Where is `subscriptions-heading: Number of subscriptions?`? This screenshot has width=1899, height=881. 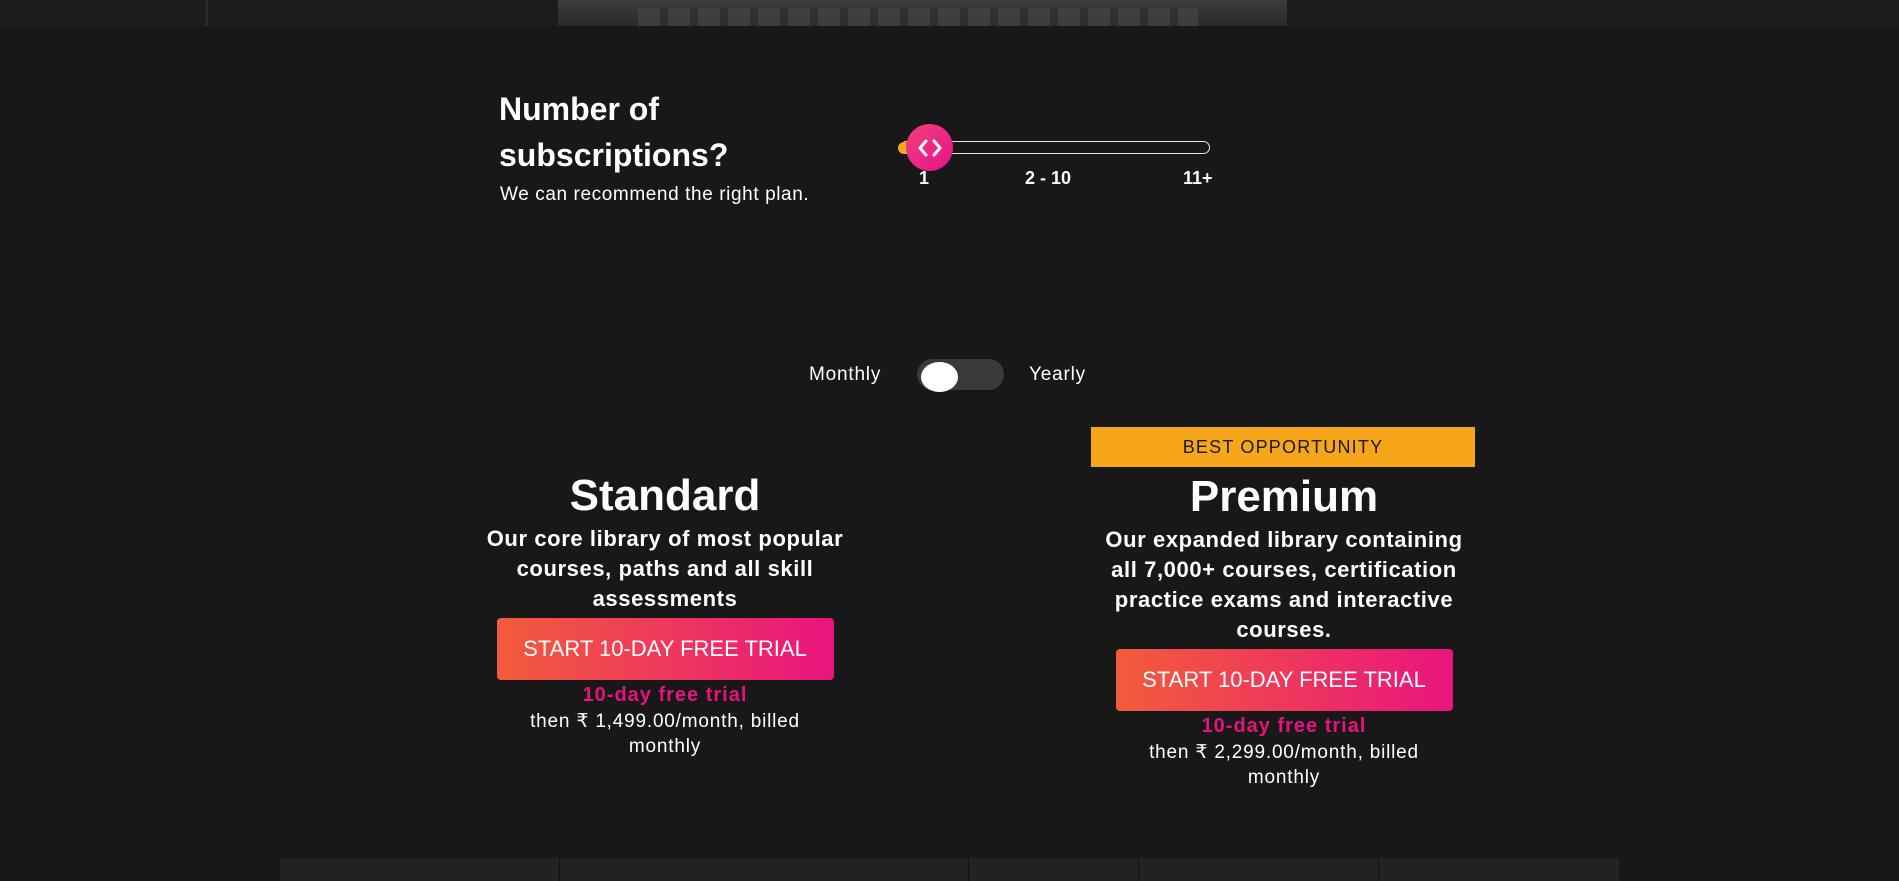
subscriptions-heading: Number of subscriptions? is located at coordinates (614, 132).